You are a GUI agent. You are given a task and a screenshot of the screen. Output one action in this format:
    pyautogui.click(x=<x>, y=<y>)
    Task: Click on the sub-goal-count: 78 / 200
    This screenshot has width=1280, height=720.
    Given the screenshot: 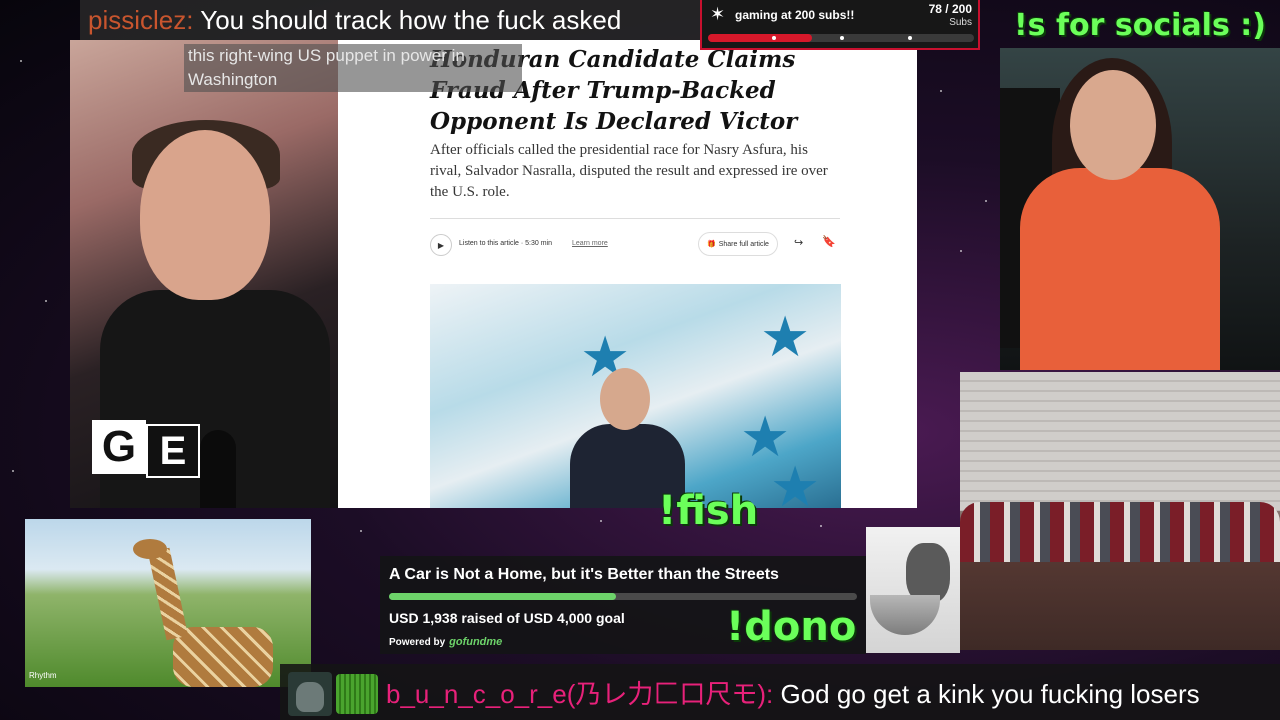 What is the action you would take?
    pyautogui.click(x=950, y=9)
    